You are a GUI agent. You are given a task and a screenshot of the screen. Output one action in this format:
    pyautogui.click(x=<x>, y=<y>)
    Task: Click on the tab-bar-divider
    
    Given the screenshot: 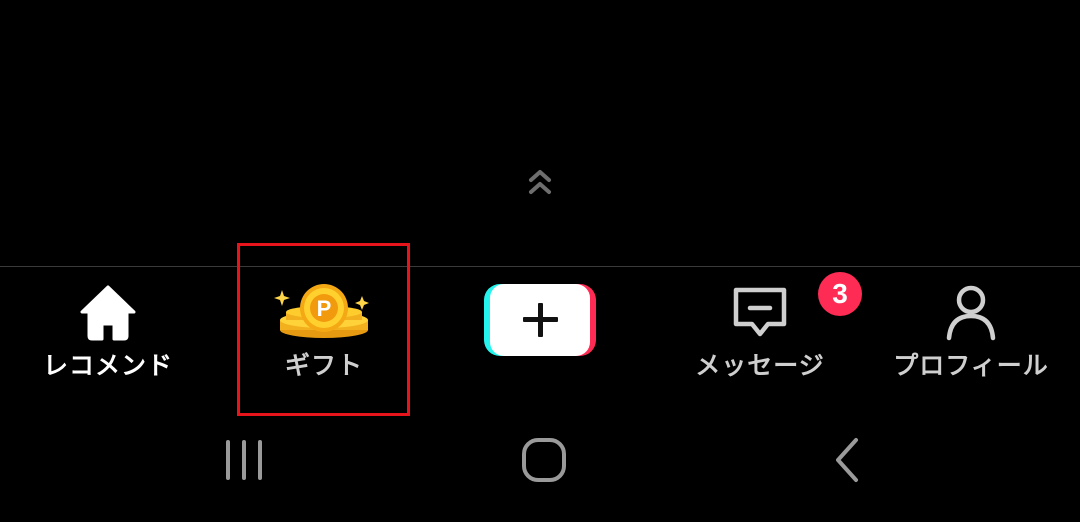 What is the action you would take?
    pyautogui.click(x=540, y=266)
    